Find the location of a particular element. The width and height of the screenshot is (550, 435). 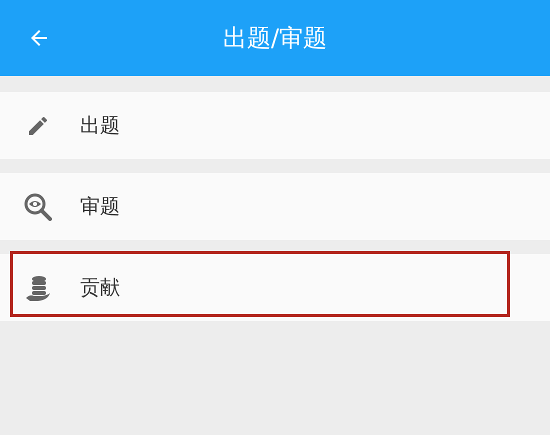

menu-label: 出题 is located at coordinates (100, 125).